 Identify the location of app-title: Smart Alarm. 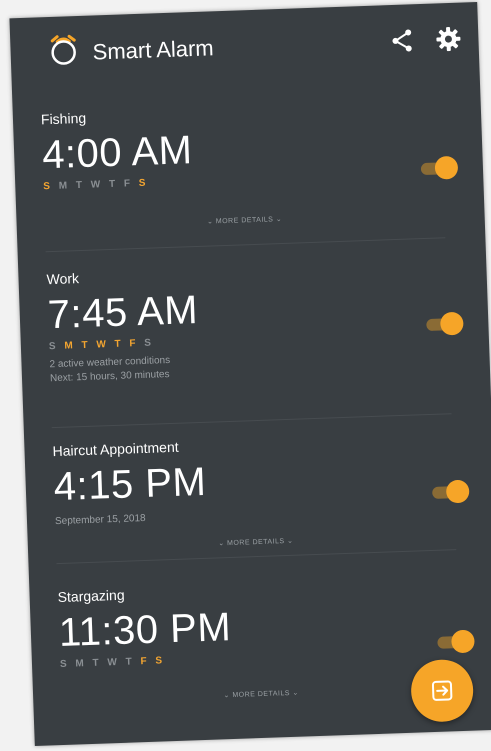
(153, 50).